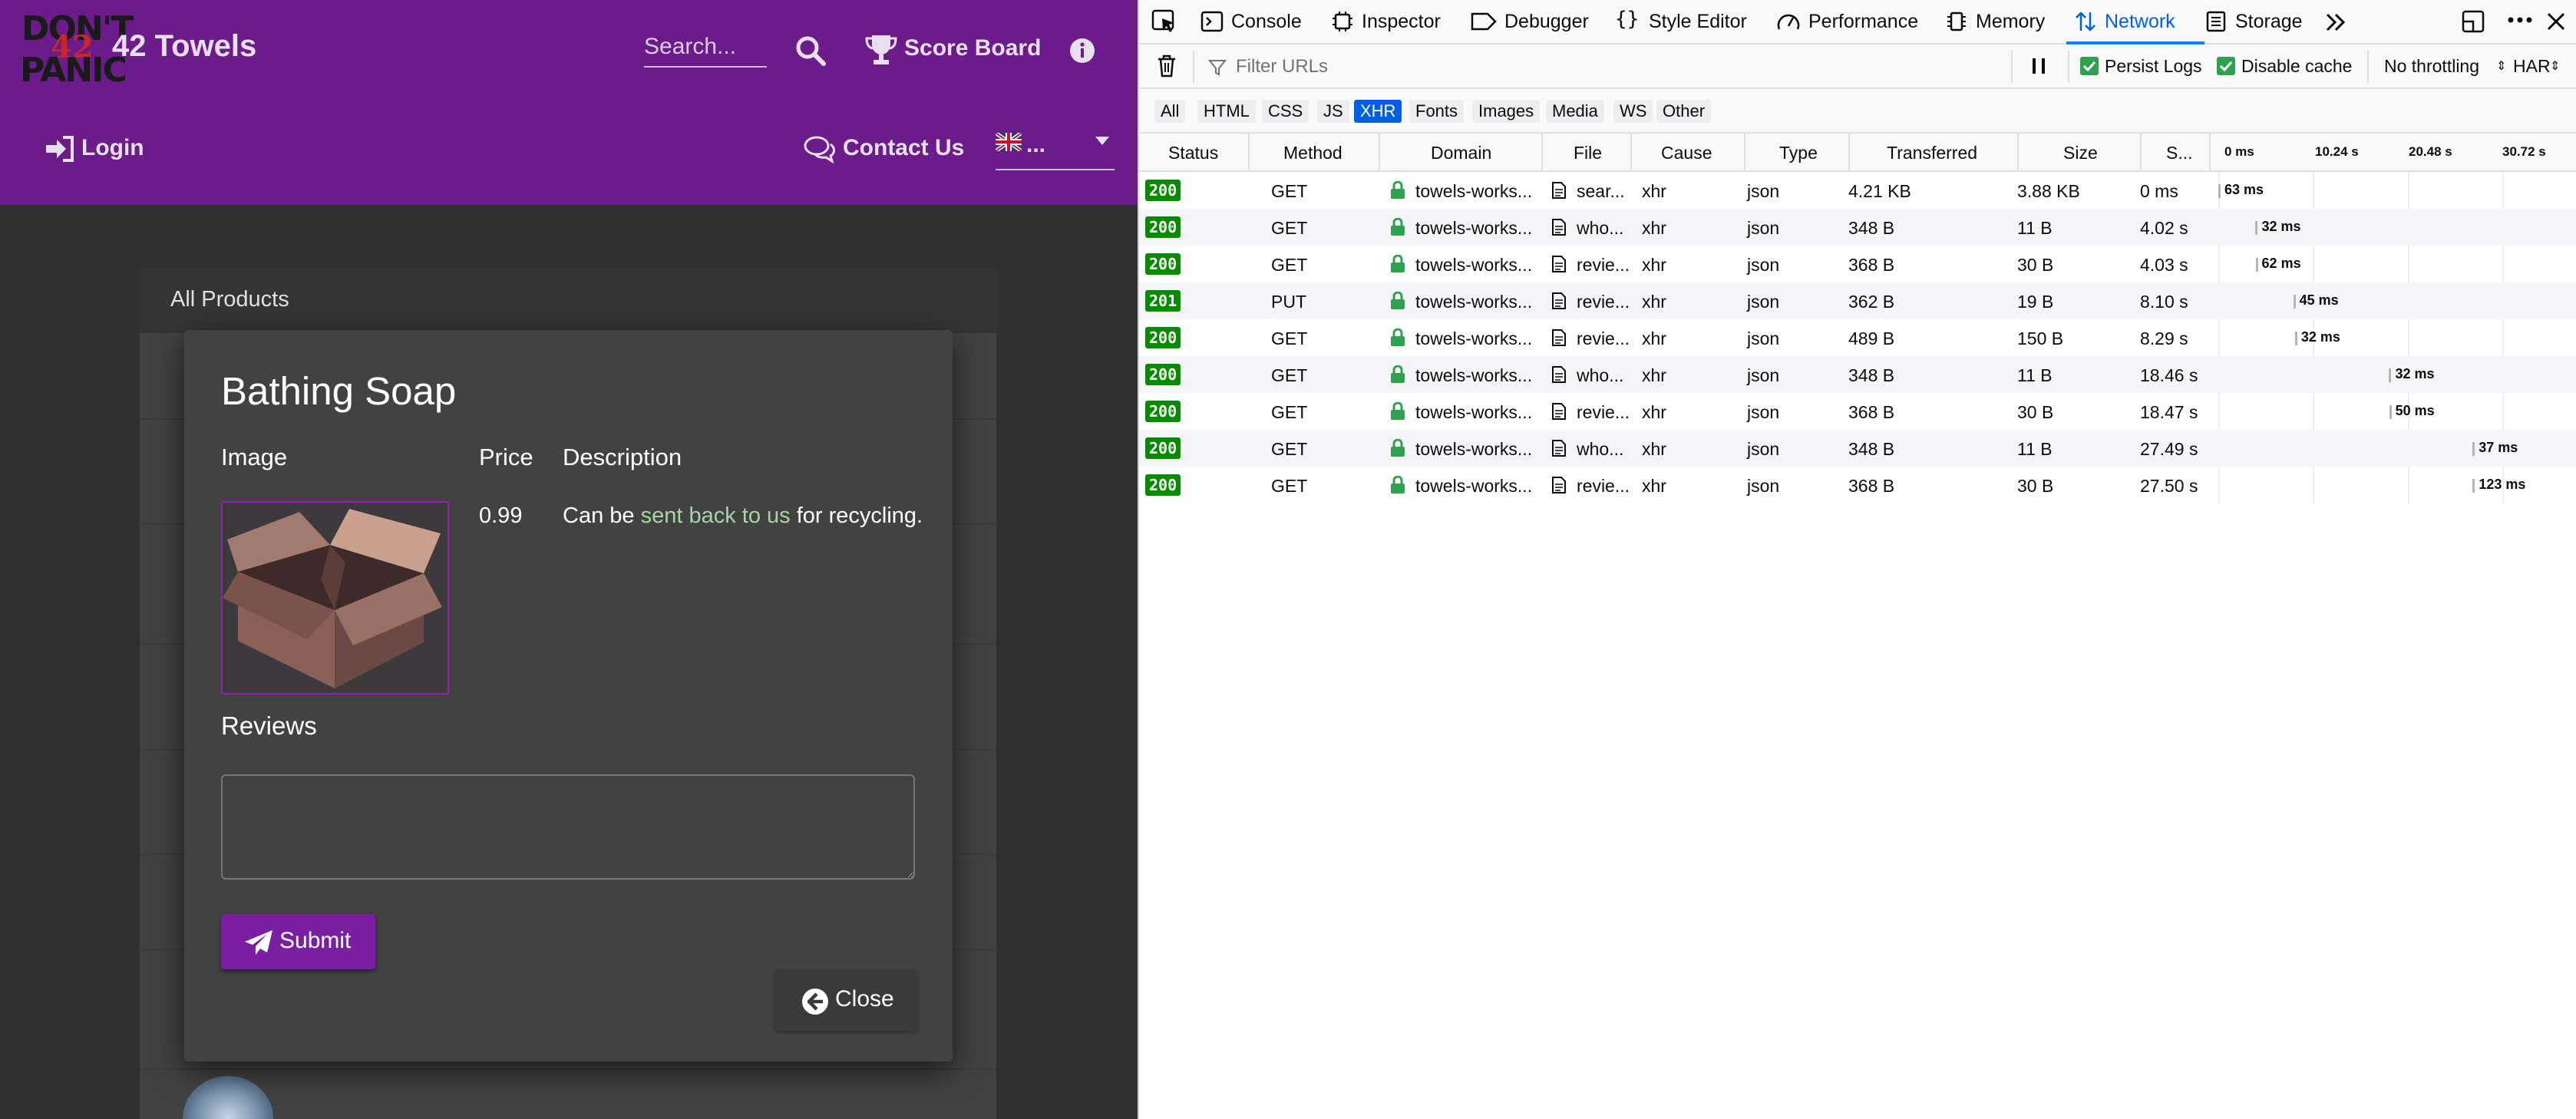  Describe the element at coordinates (1378, 112) in the screenshot. I see `filter-xhr-button: XHR` at that location.